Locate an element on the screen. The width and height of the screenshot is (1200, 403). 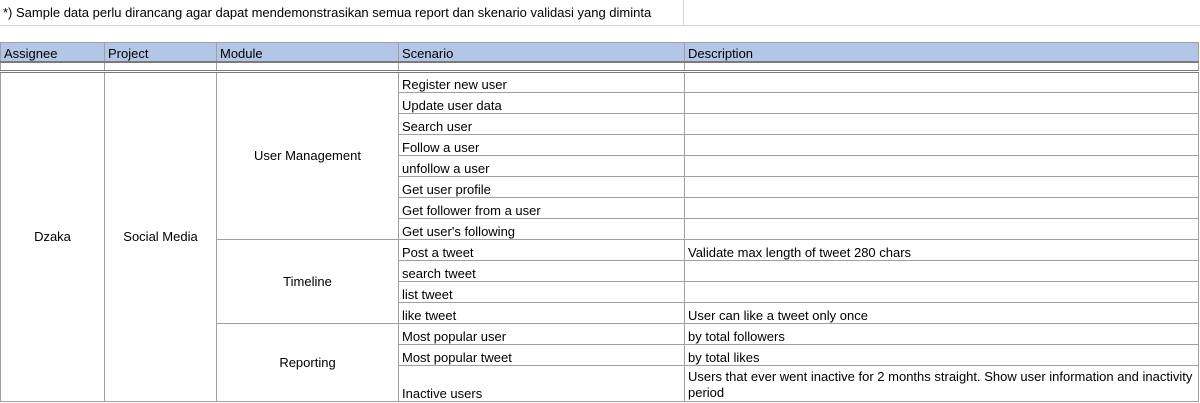
scenario-cell: Update user data is located at coordinates (541, 103).